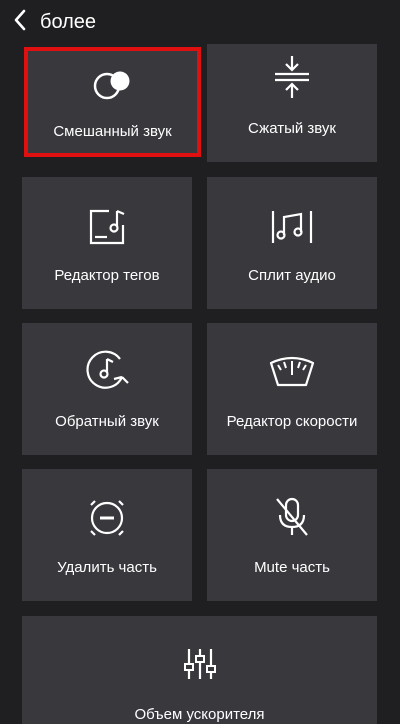 This screenshot has height=724, width=400. Describe the element at coordinates (107, 567) in the screenshot. I see `remove-part-label: Удалить часть` at that location.